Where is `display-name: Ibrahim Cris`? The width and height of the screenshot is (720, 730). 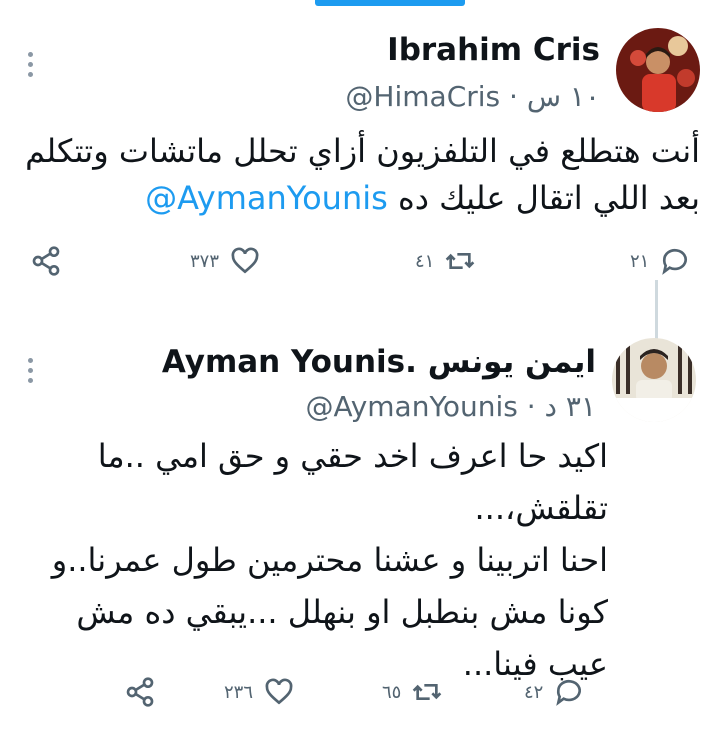 display-name: Ibrahim Cris is located at coordinates (493, 50).